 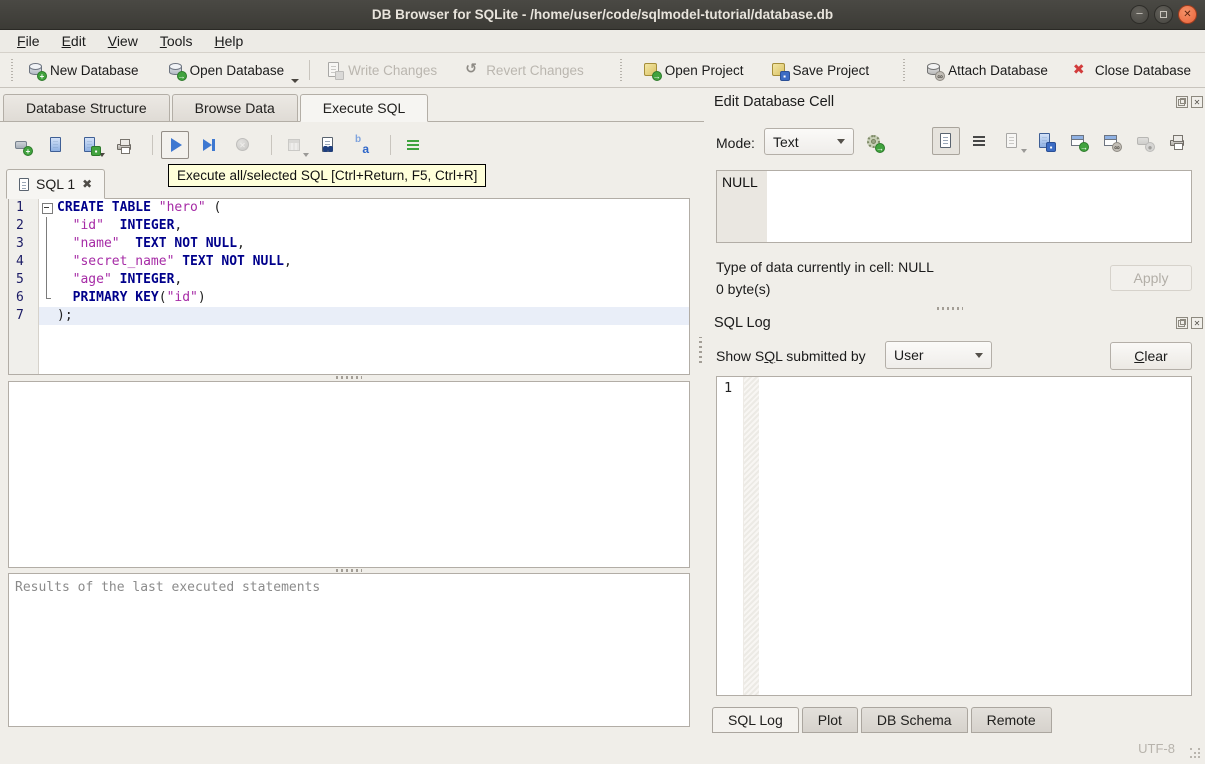 I want to click on close-sql-tab-icon: ✖, so click(x=87, y=184).